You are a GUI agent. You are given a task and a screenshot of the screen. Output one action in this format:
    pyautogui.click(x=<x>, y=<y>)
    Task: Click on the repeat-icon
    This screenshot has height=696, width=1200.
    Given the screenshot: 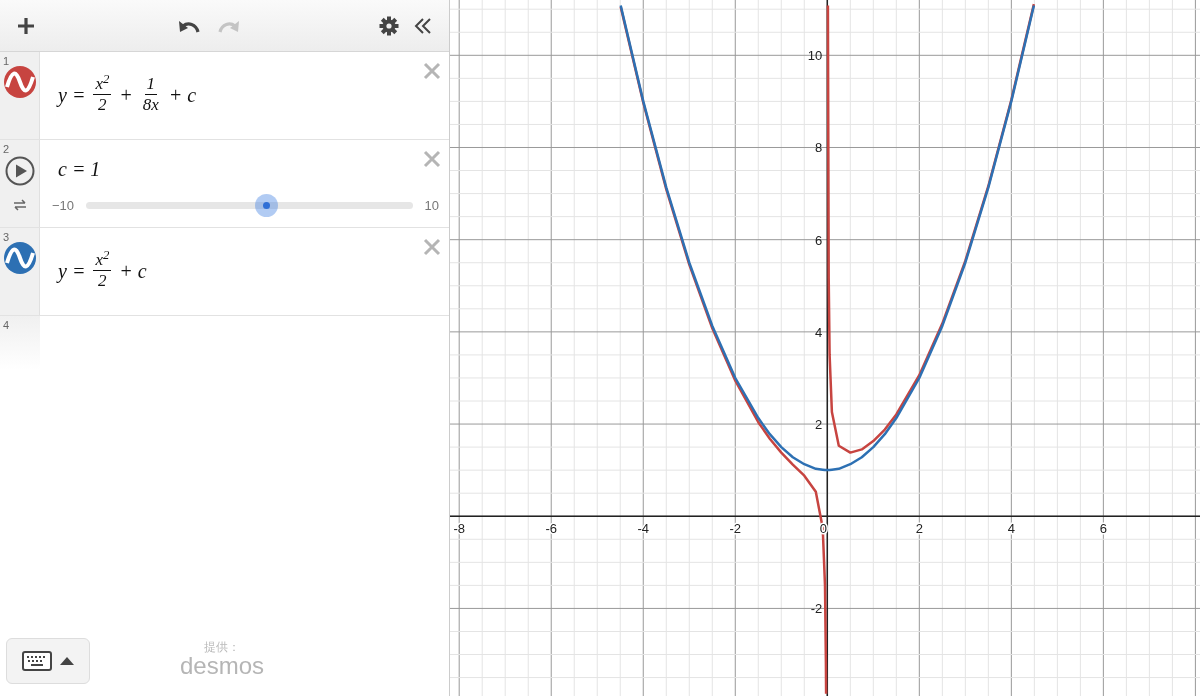 What is the action you would take?
    pyautogui.click(x=19, y=205)
    